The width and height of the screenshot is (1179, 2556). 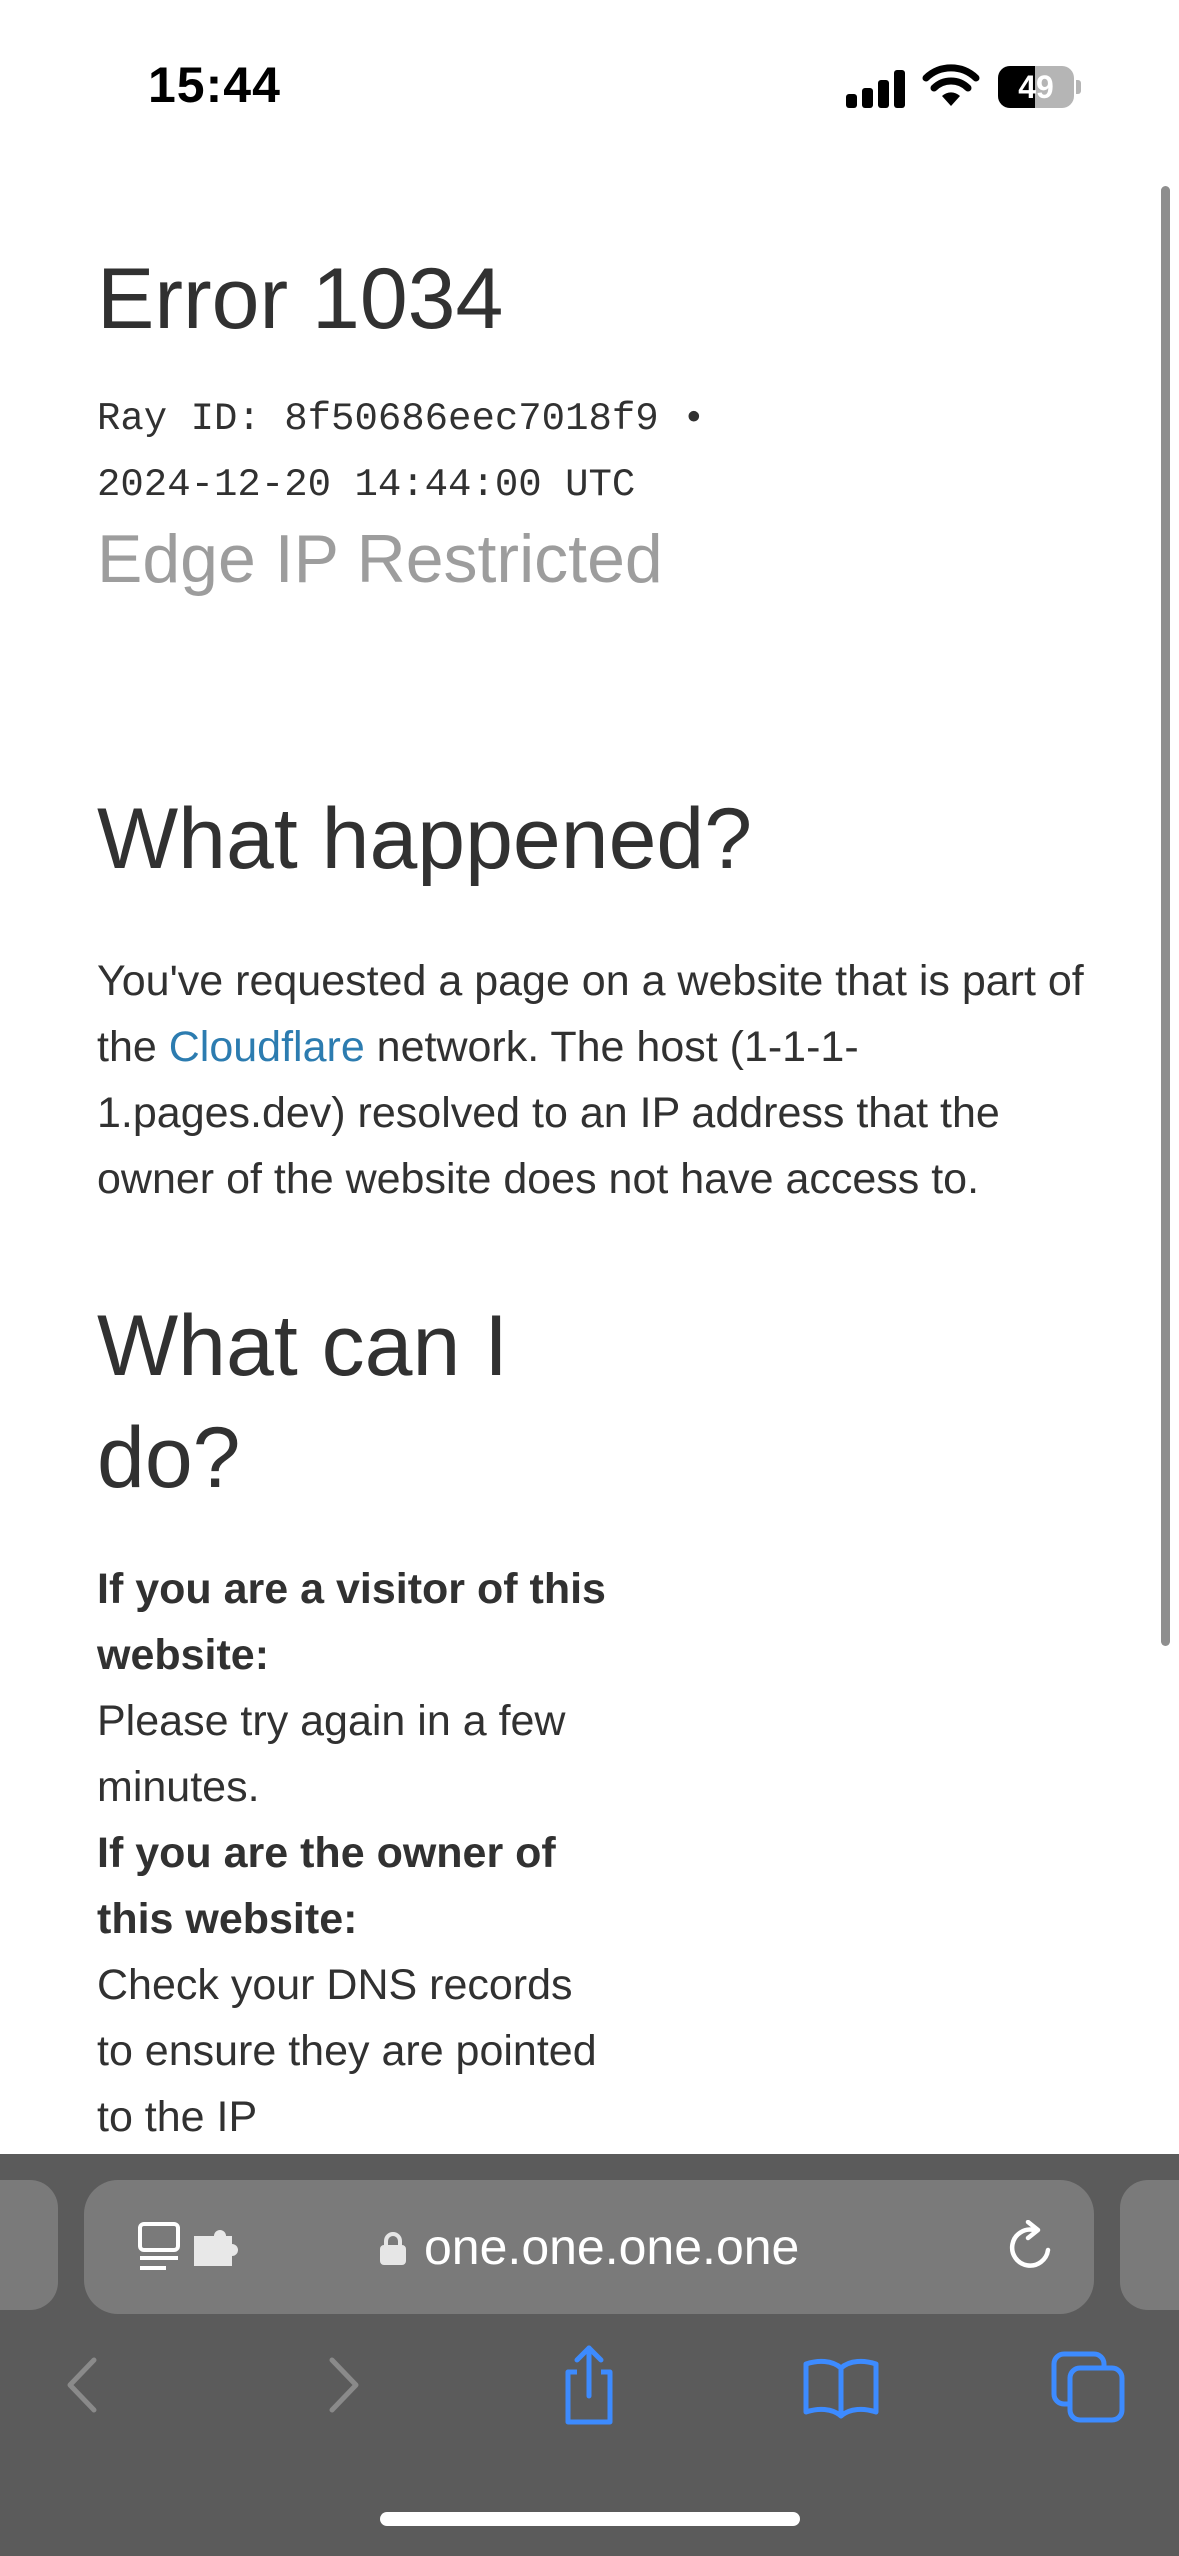 What do you see at coordinates (611, 2247) in the screenshot?
I see `url-text: one.one.one.one` at bounding box center [611, 2247].